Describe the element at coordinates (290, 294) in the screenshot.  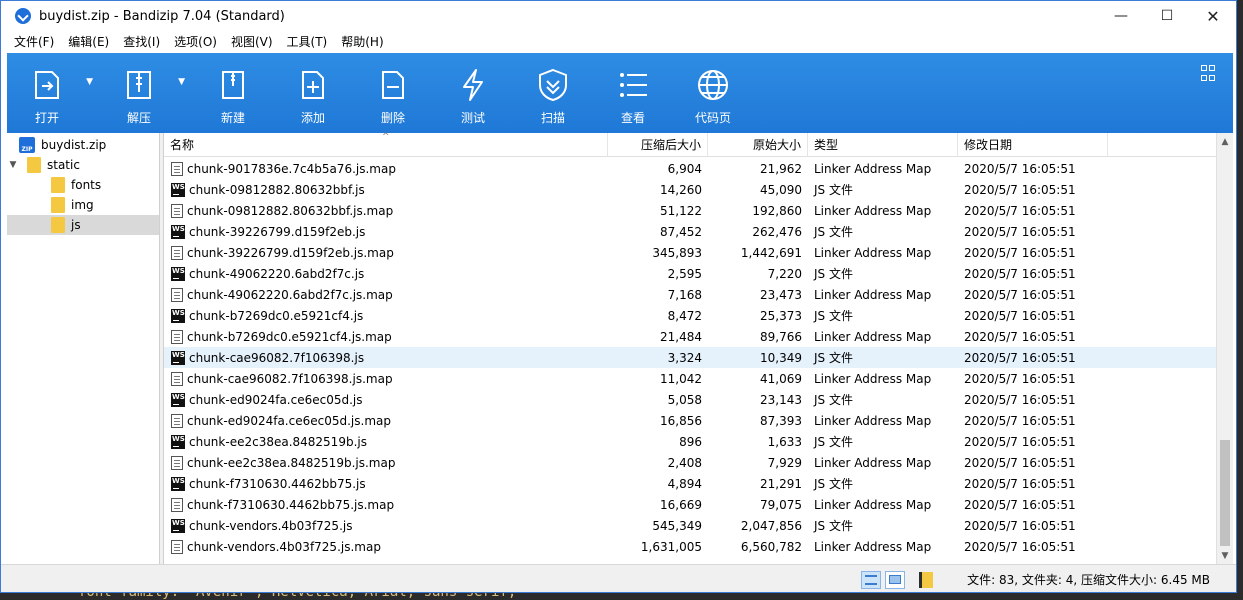
I see `file-name: chunk-49062220.6abd2f7c.js.map` at that location.